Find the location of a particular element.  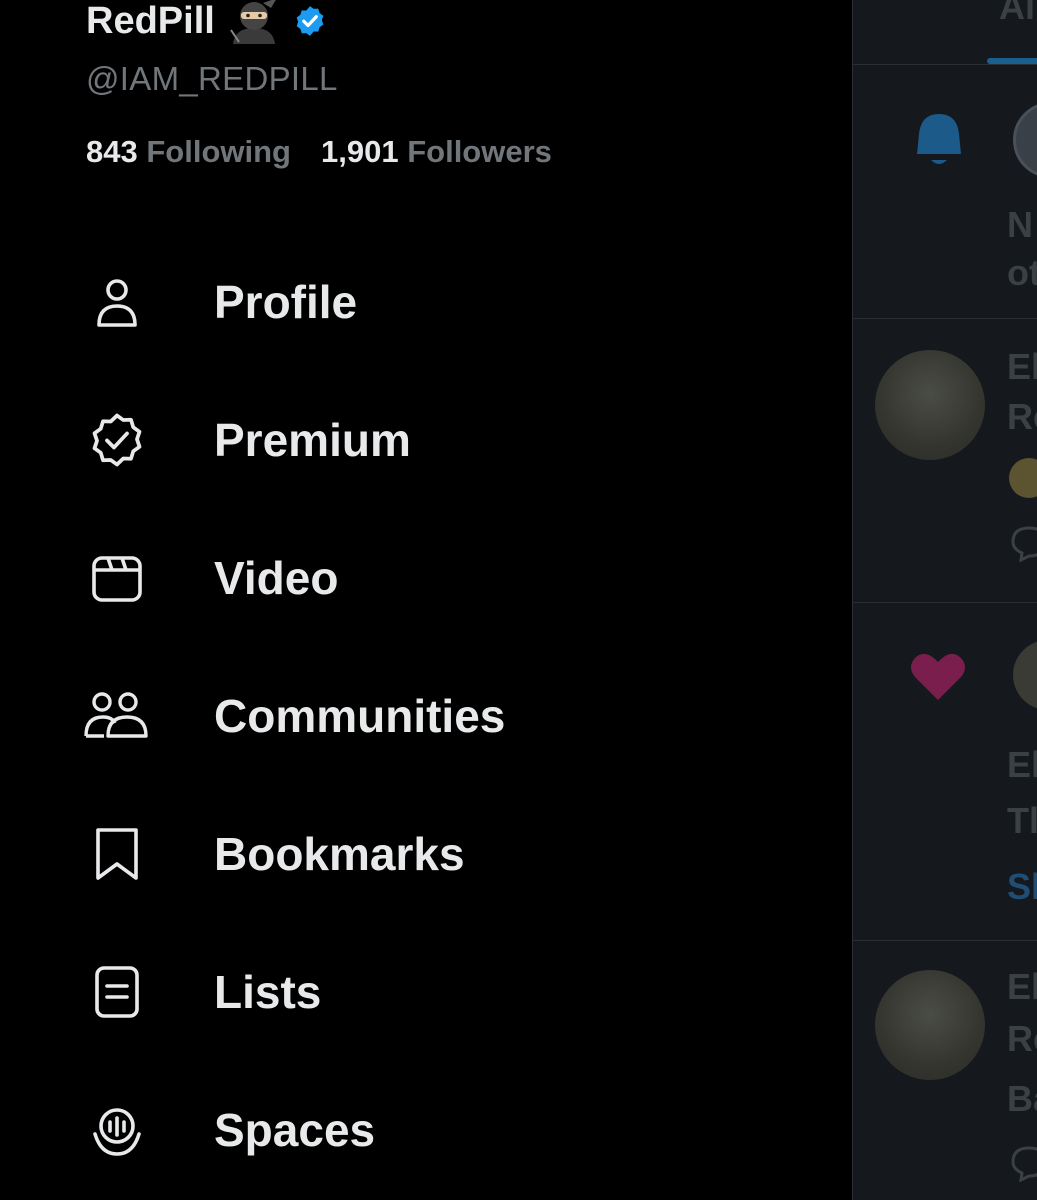

menu-item-label: Spaces is located at coordinates (295, 1130).